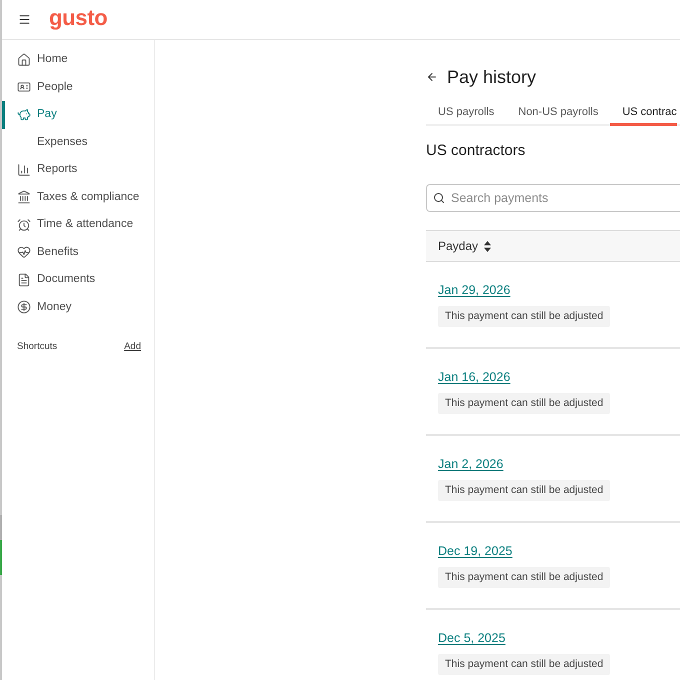  Describe the element at coordinates (78, 197) in the screenshot. I see `nav-item: Taxes & compliance` at that location.